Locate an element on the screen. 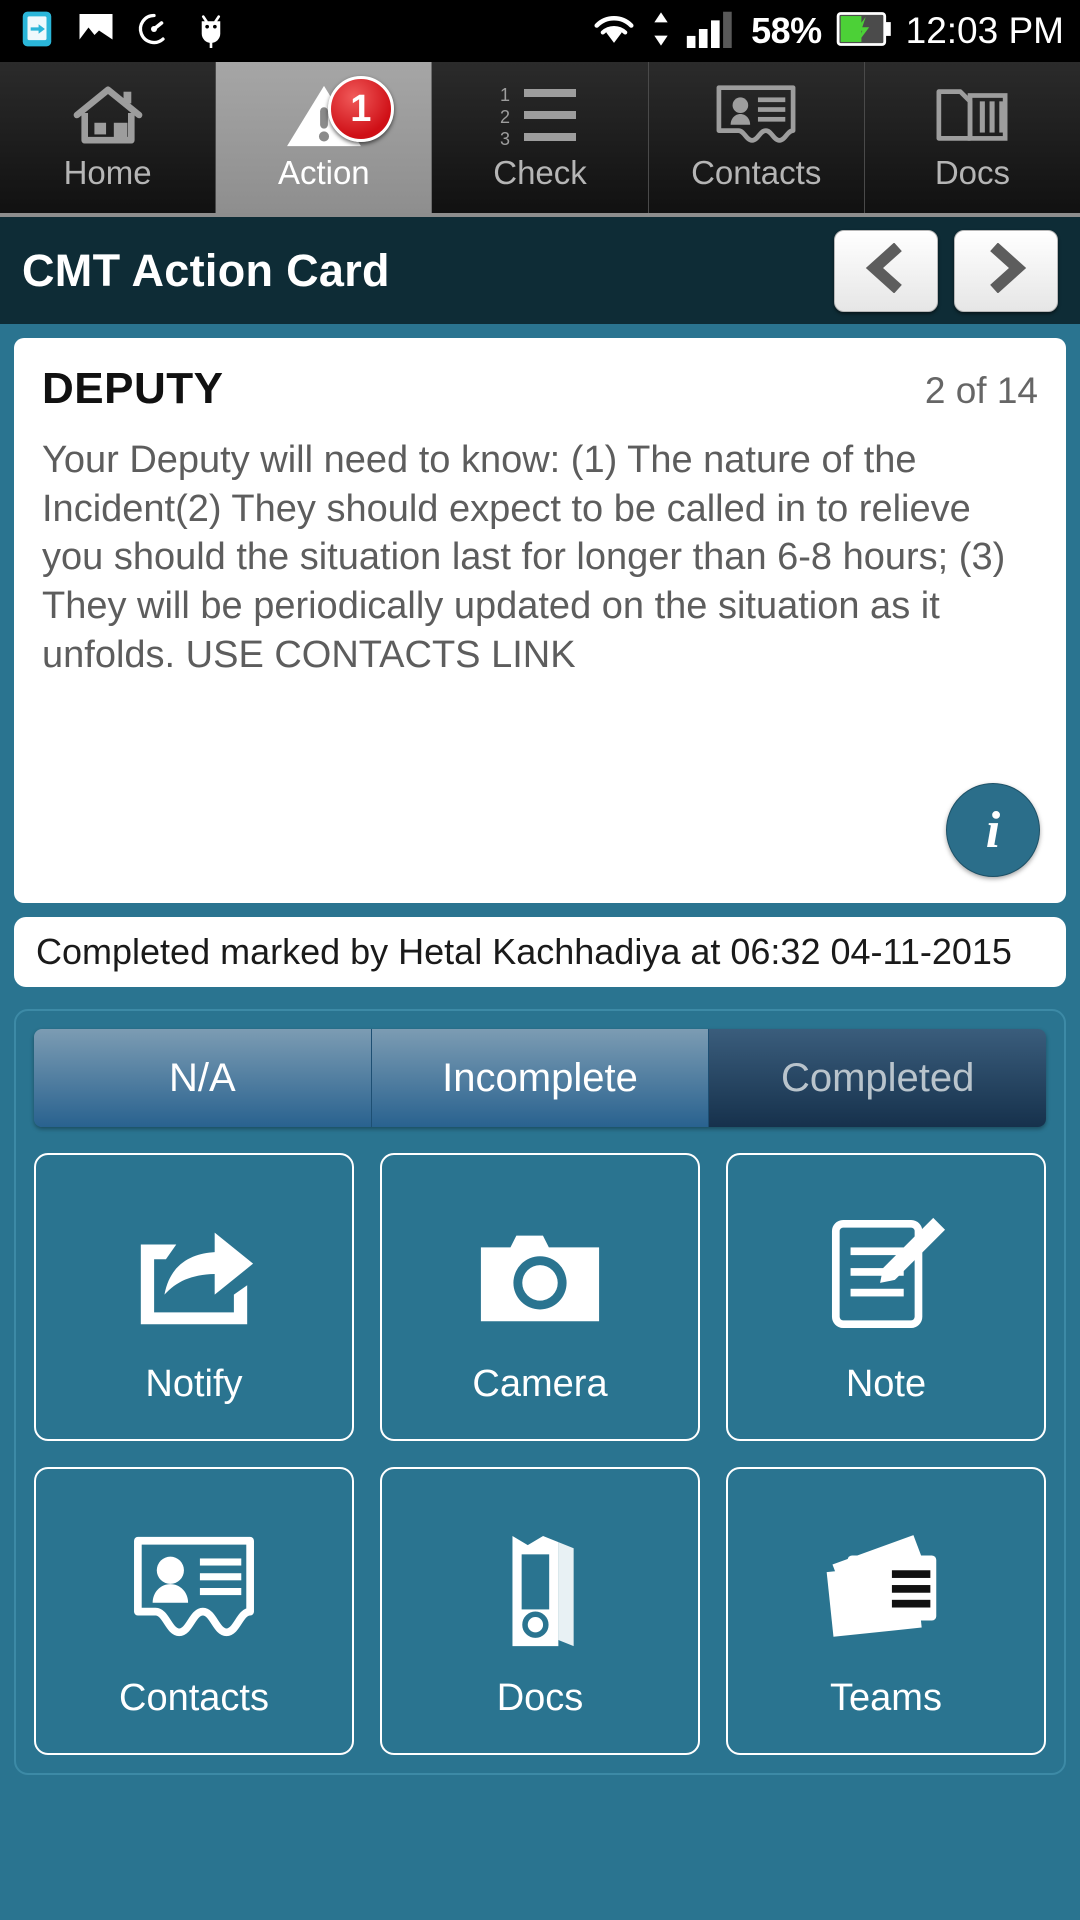  tile-camera: Camera is located at coordinates (540, 1297).